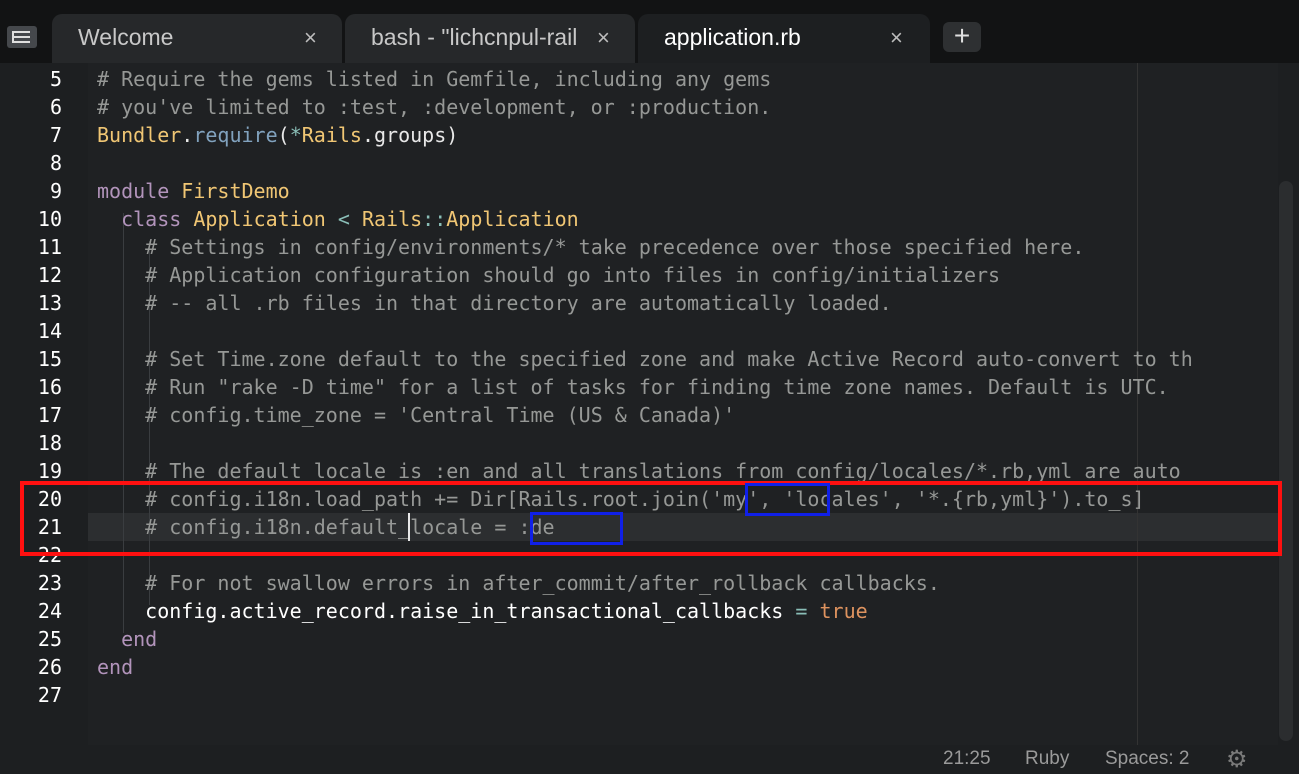 The image size is (1299, 774). I want to click on line-number: 11, so click(49, 247).